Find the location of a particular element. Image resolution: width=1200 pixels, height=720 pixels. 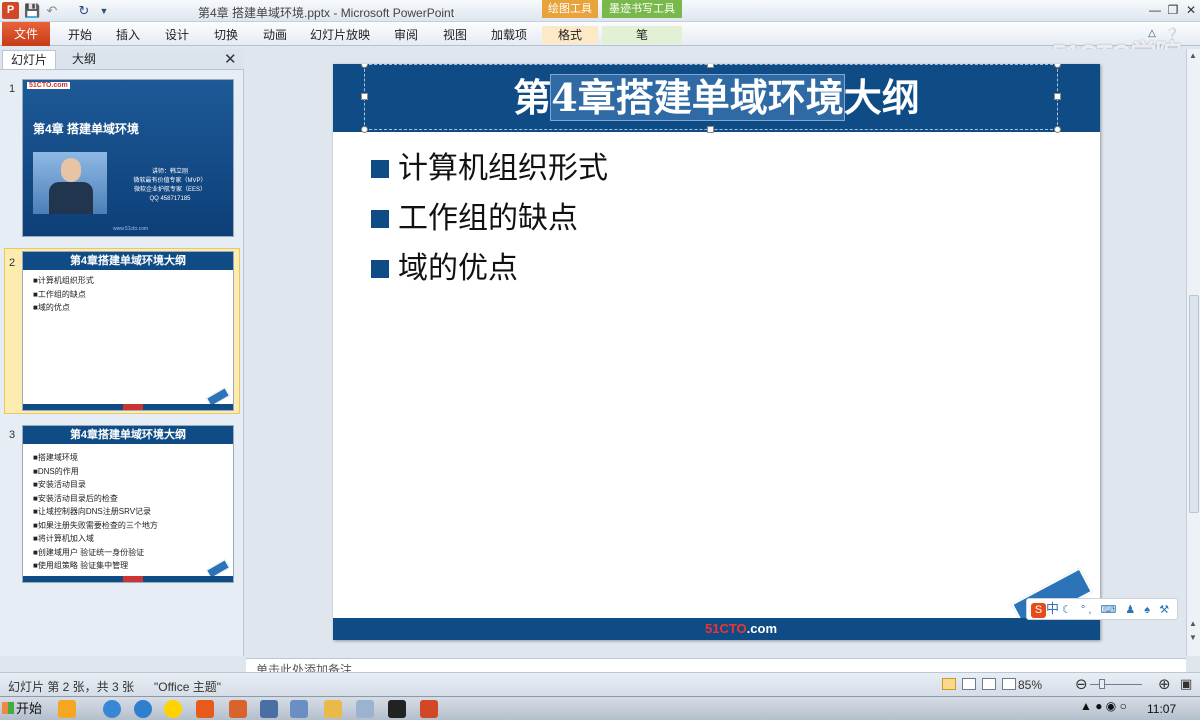

tab-insert: 插入 is located at coordinates (128, 35).